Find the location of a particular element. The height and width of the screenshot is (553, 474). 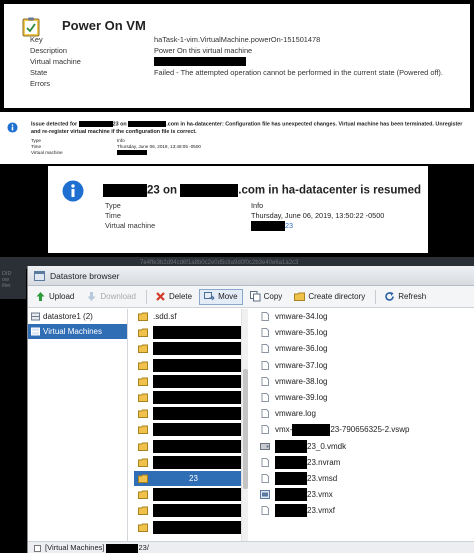

refresh-button: Refresh is located at coordinates (405, 297).